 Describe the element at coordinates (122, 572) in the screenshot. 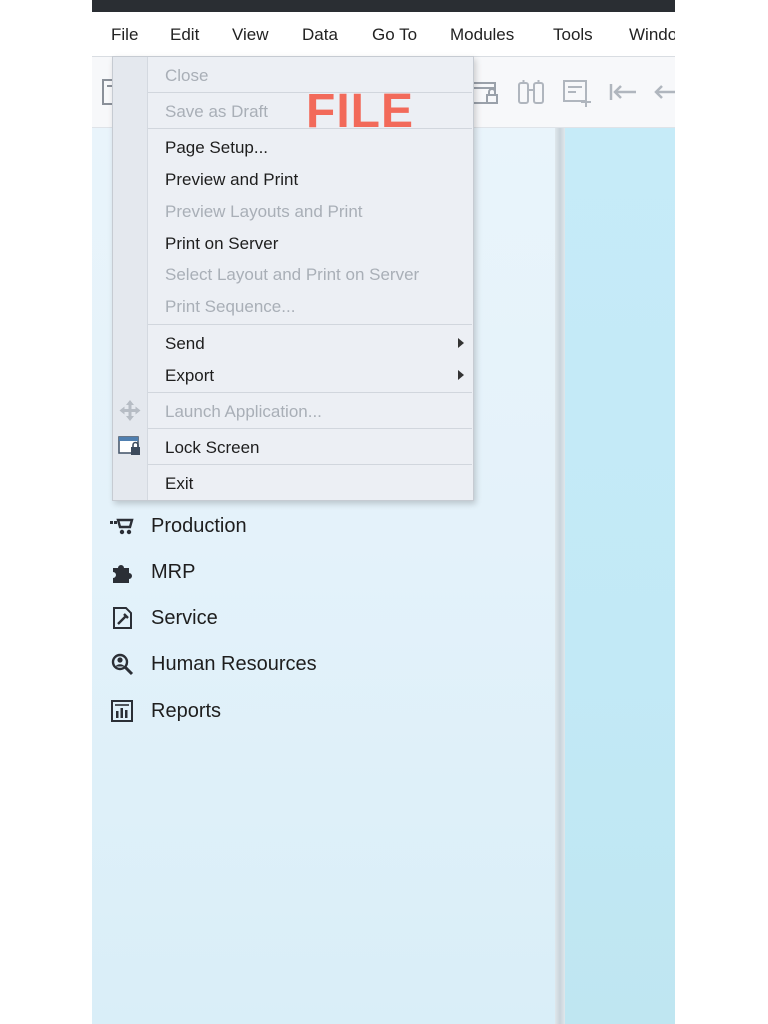

I see `puzzle-icon` at that location.